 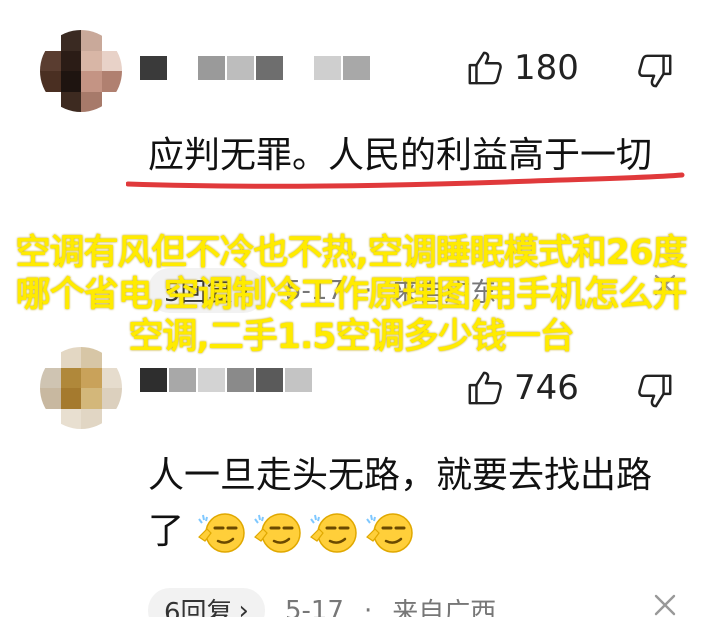 I want to click on chevron-right-icon: ›, so click(x=243, y=606).